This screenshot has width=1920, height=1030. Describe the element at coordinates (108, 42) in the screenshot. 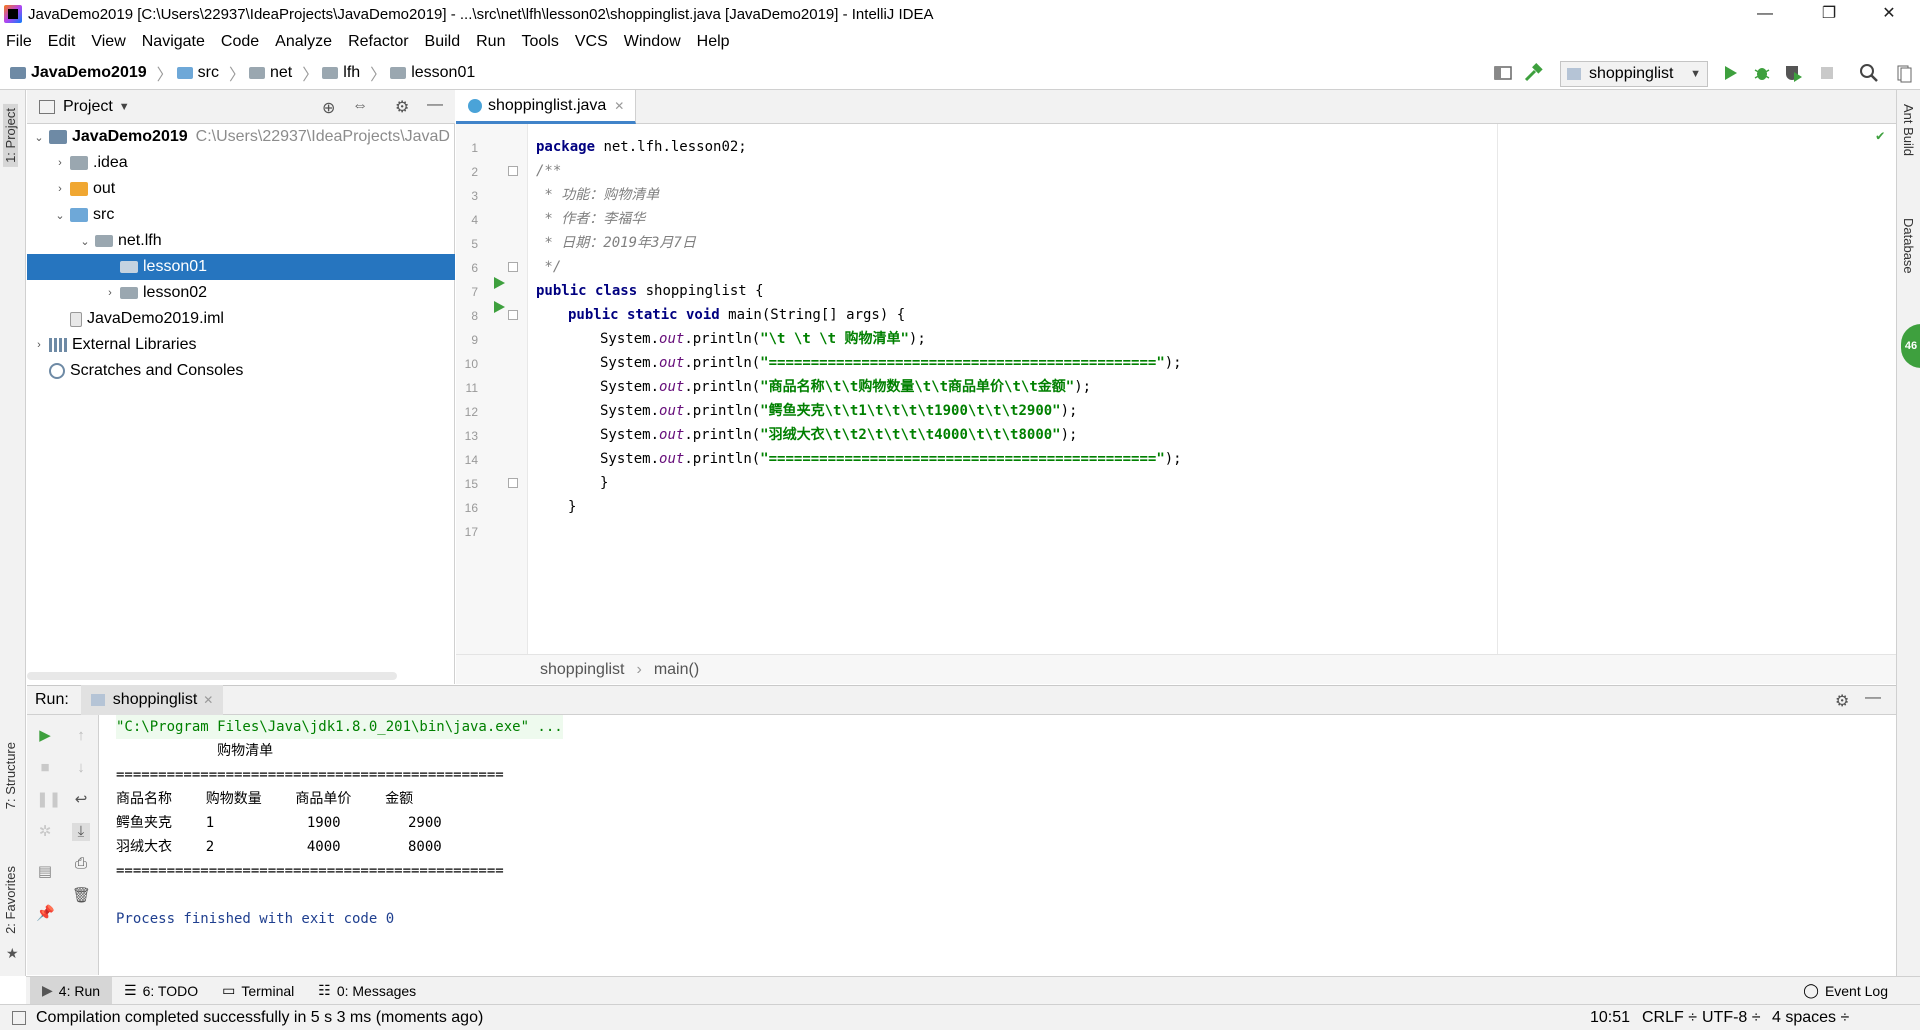

I see `menu-view: View` at that location.